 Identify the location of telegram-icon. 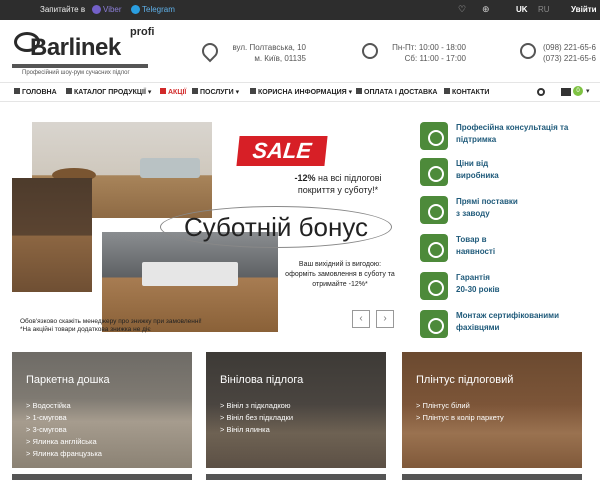
(135, 9).